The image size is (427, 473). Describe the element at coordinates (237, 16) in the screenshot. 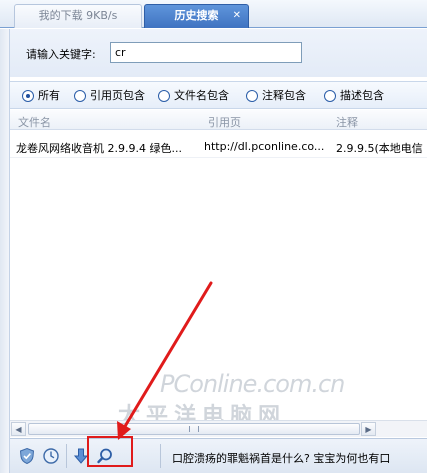

I see `close-icon: ✕` at that location.